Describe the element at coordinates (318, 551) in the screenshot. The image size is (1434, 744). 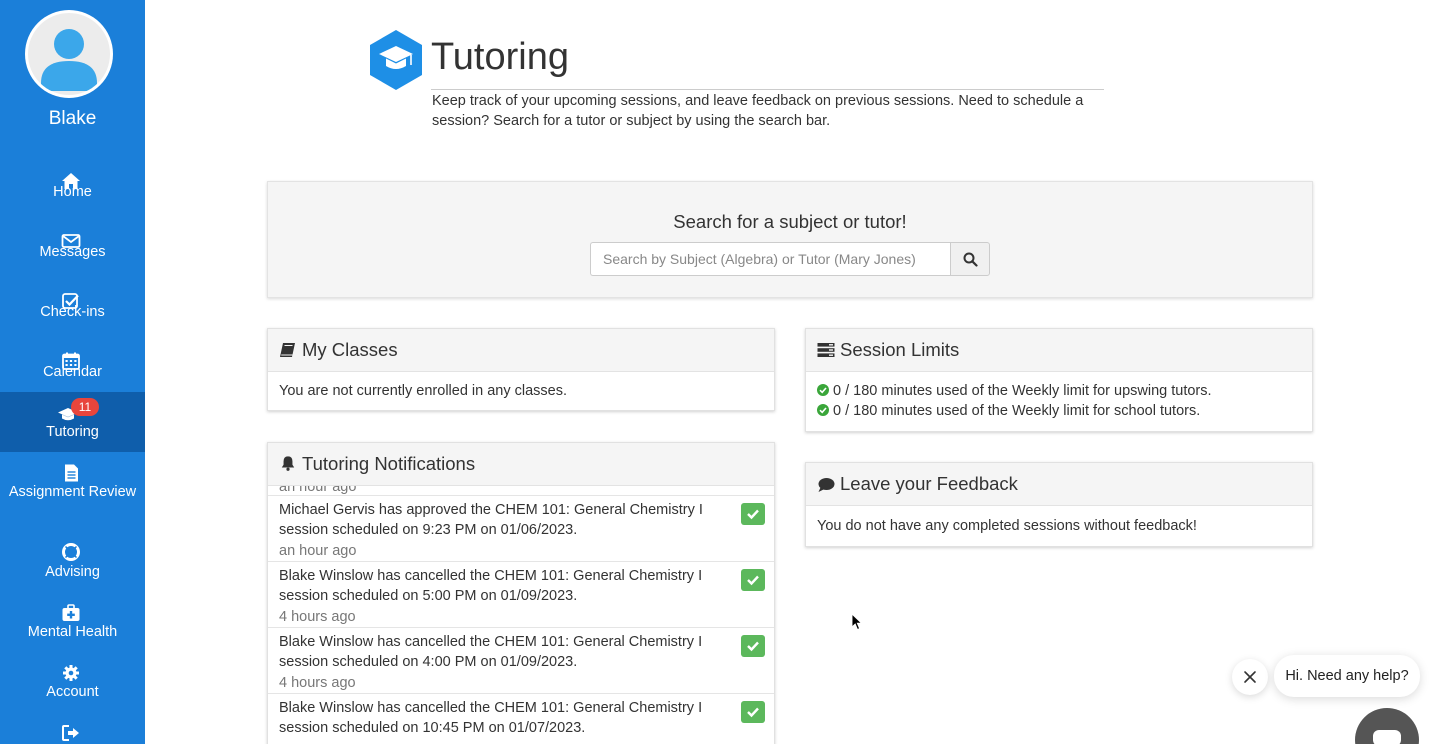
I see `notification-time: an hour ago` at that location.